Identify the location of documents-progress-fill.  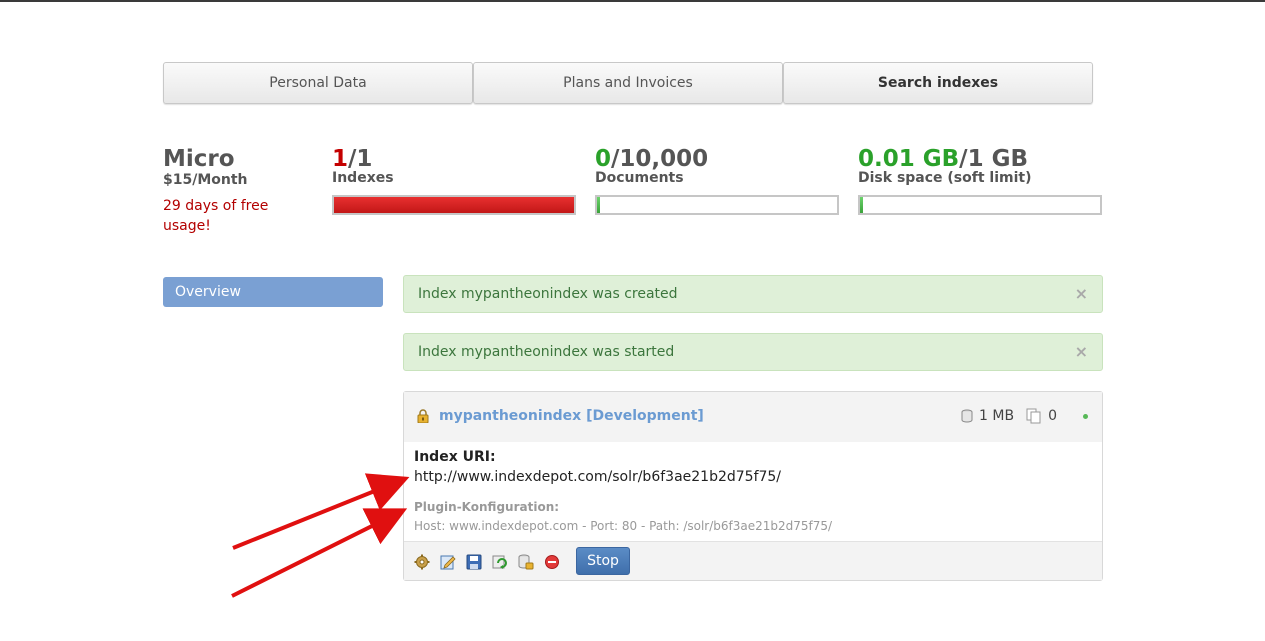
(598, 205).